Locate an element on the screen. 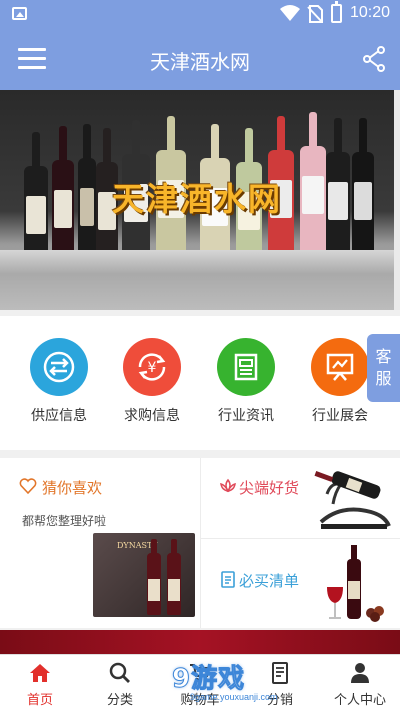 This screenshot has width=400, height=711. guess-you-like-card: 猜你喜欢 都帮您整理好啦 DYNASTY is located at coordinates (100, 543).